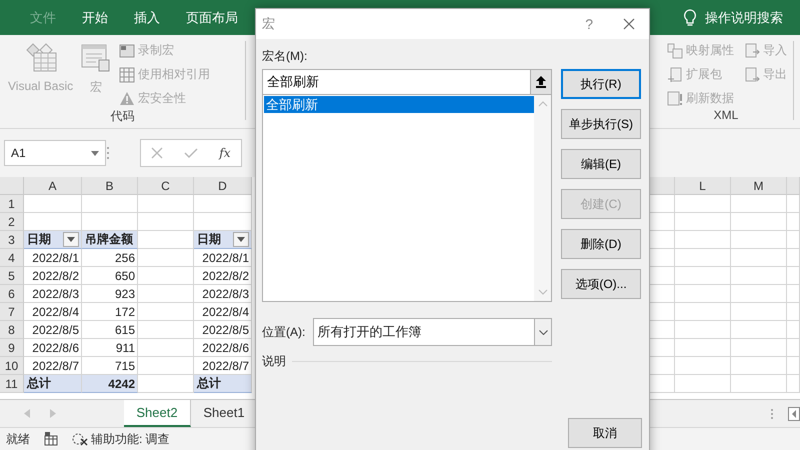 The height and width of the screenshot is (450, 800). I want to click on row-header: 11, so click(12, 384).